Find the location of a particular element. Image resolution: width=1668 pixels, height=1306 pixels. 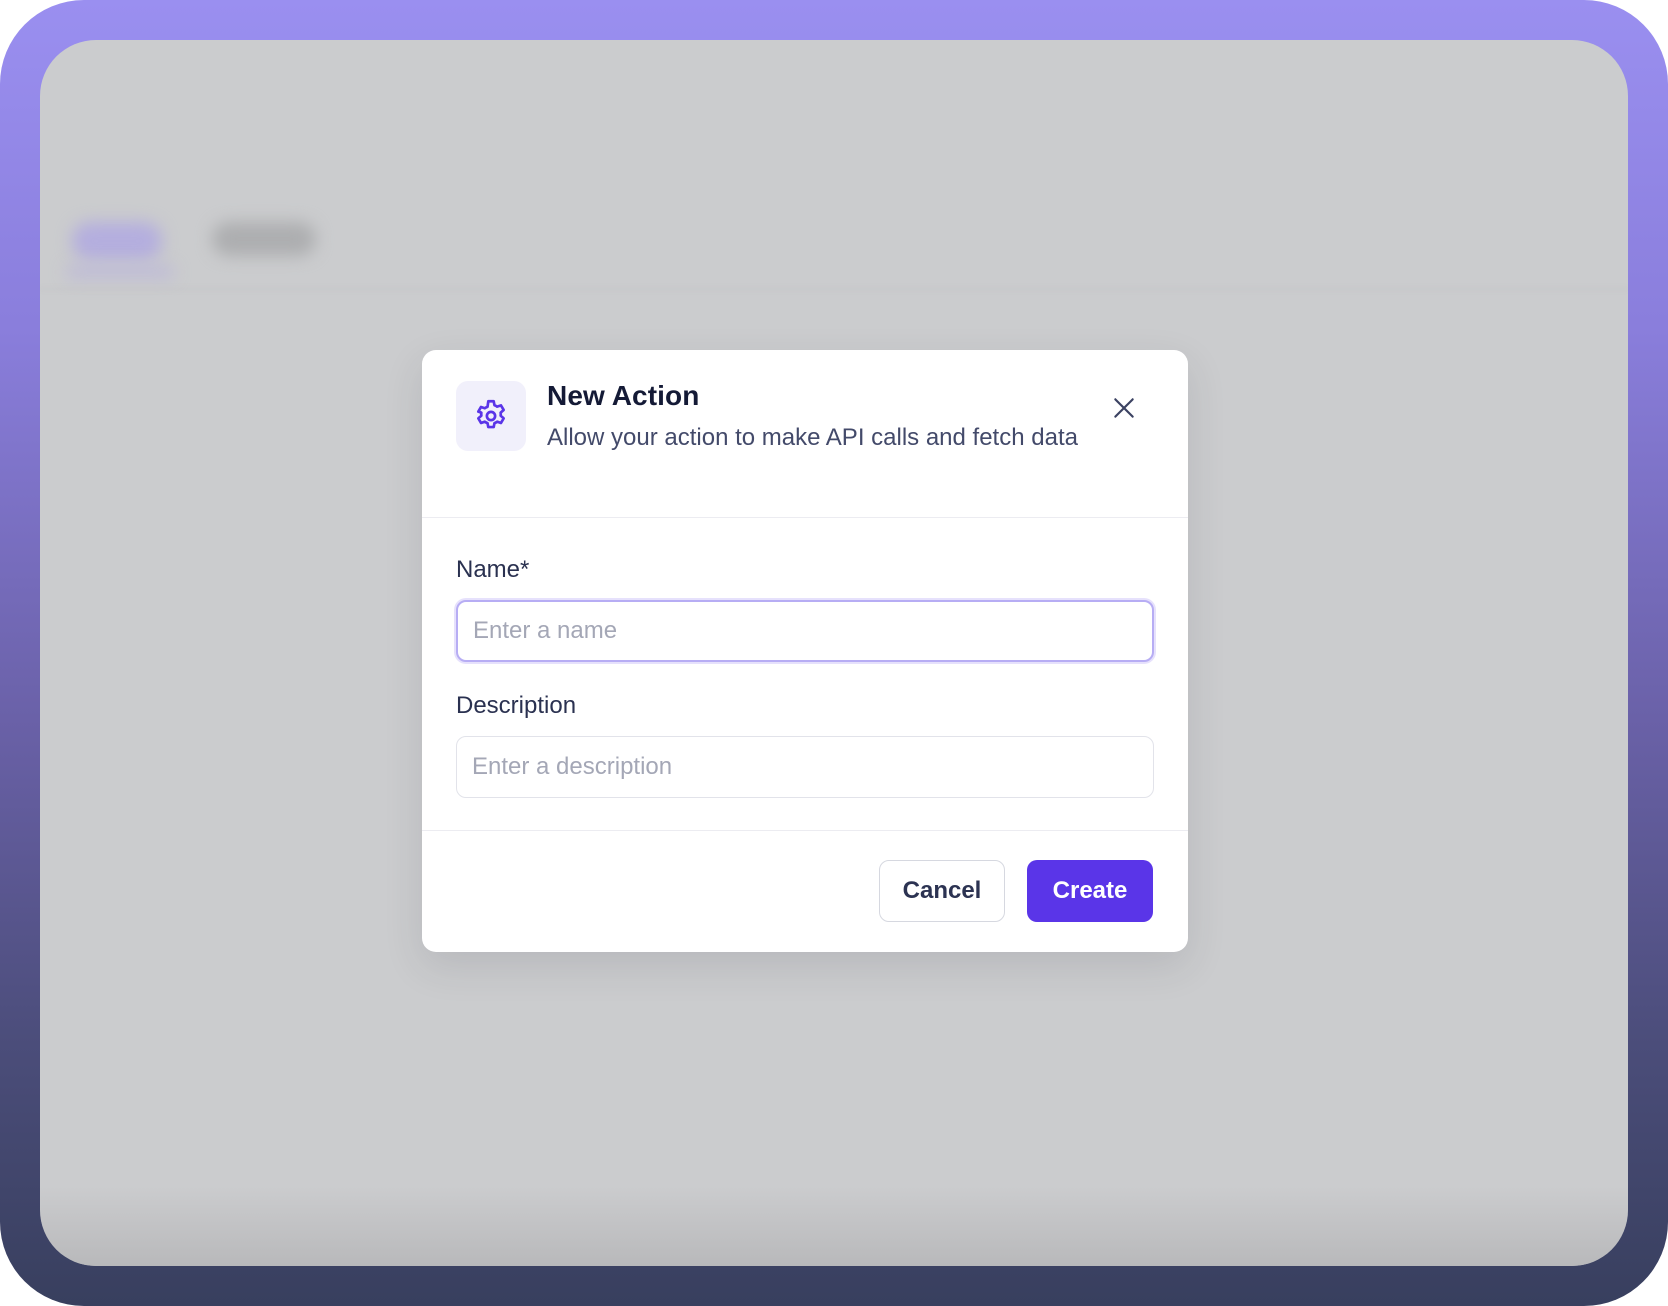

blurred-divider is located at coordinates (834, 289).